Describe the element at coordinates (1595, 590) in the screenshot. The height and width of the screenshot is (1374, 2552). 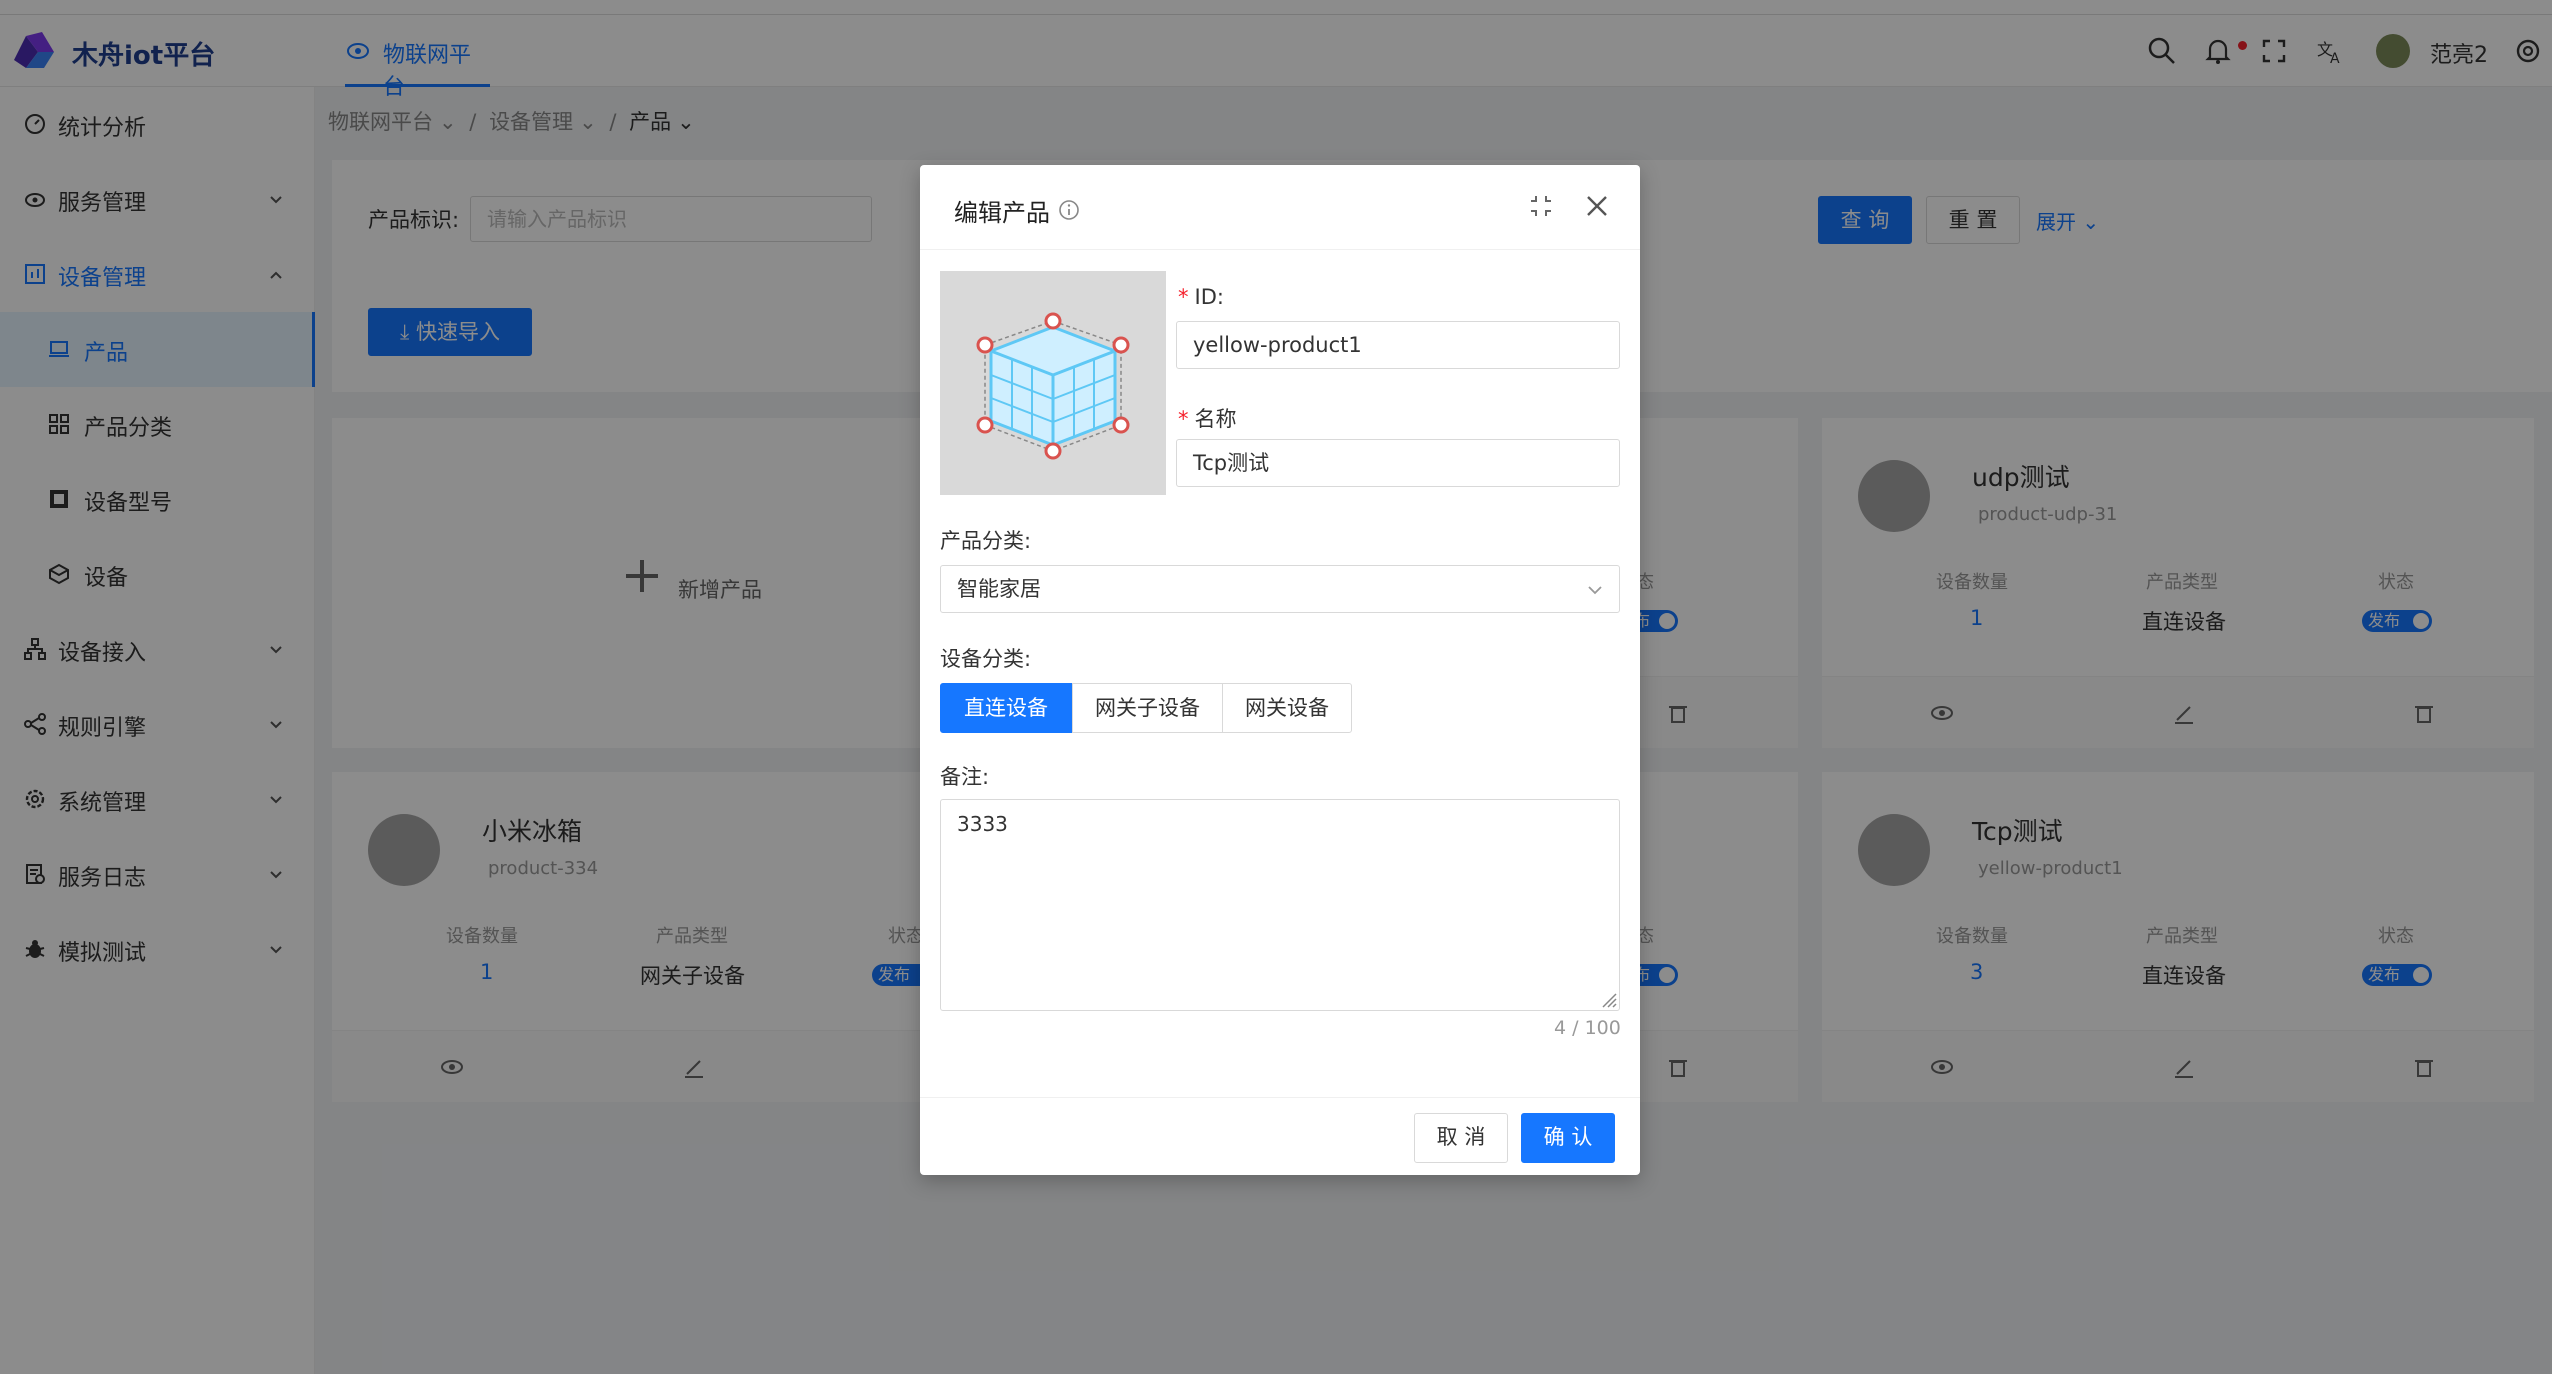
I see `chevron-down-icon` at that location.